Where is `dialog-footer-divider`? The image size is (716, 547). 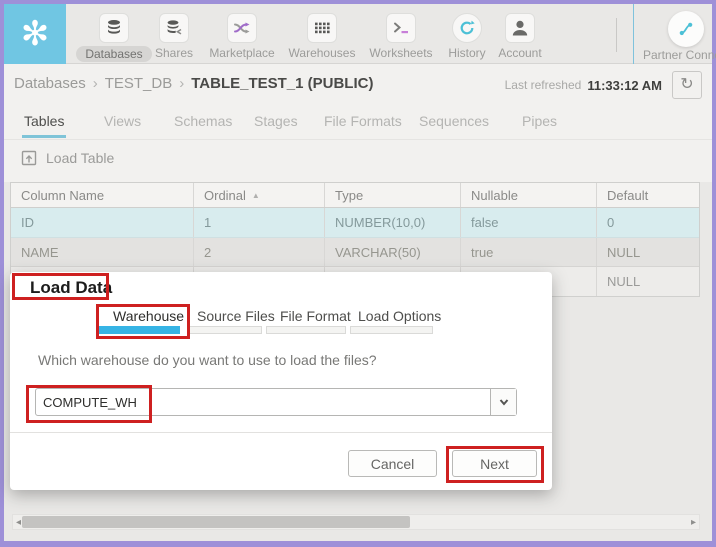 dialog-footer-divider is located at coordinates (281, 432).